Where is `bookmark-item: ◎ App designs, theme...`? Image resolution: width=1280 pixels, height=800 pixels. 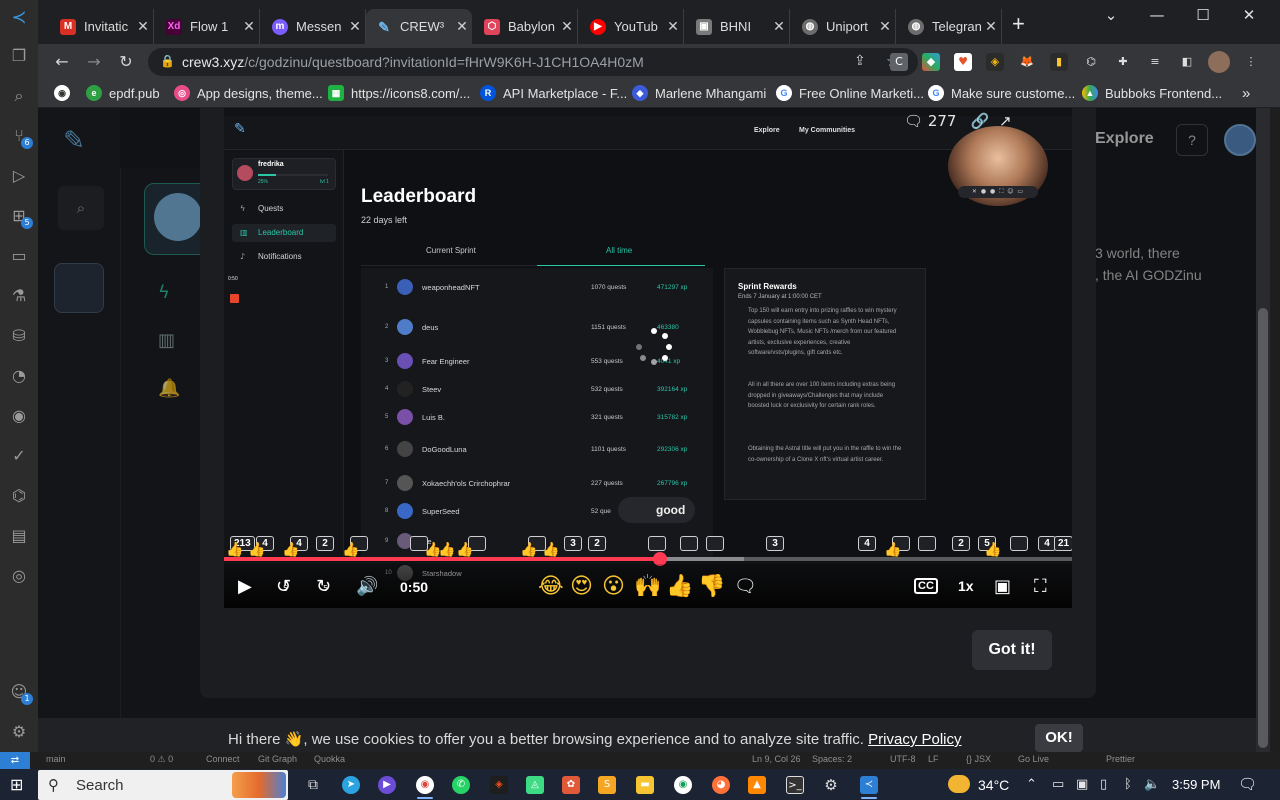
bookmark-item: ◎ App designs, theme... is located at coordinates (248, 93).